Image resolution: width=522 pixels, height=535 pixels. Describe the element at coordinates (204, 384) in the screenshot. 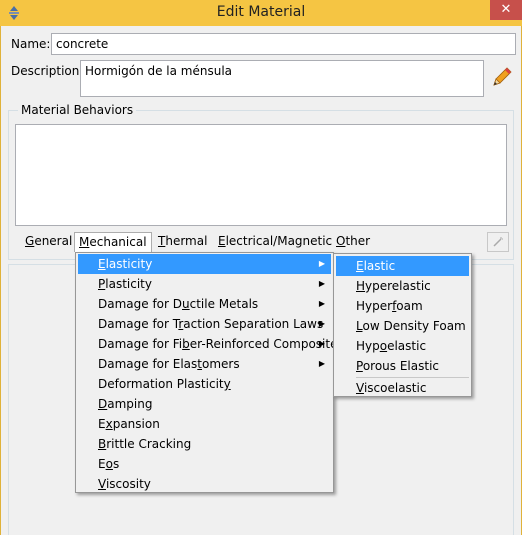

I see `mechanical-menu-item: Deformation Plasticity` at that location.